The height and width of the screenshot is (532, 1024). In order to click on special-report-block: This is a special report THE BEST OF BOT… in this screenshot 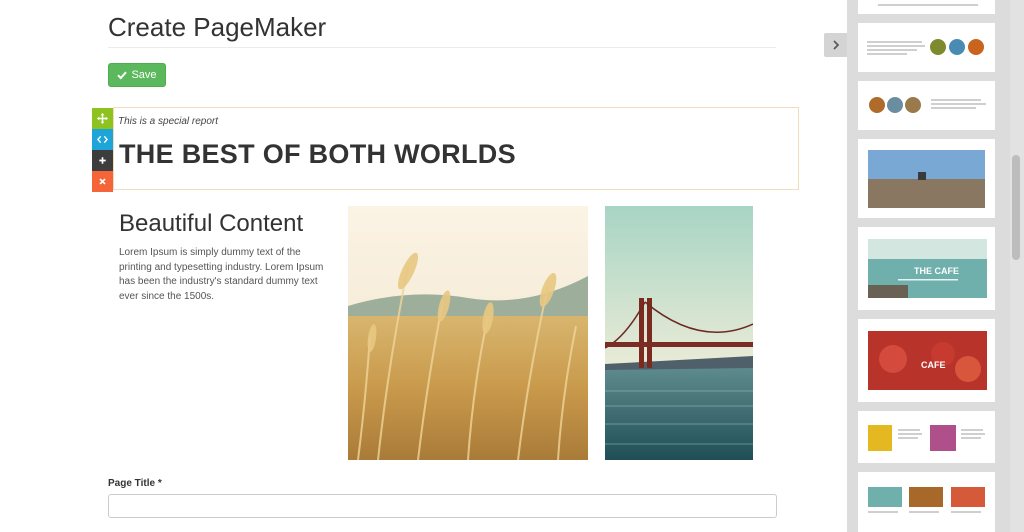, I will do `click(456, 148)`.